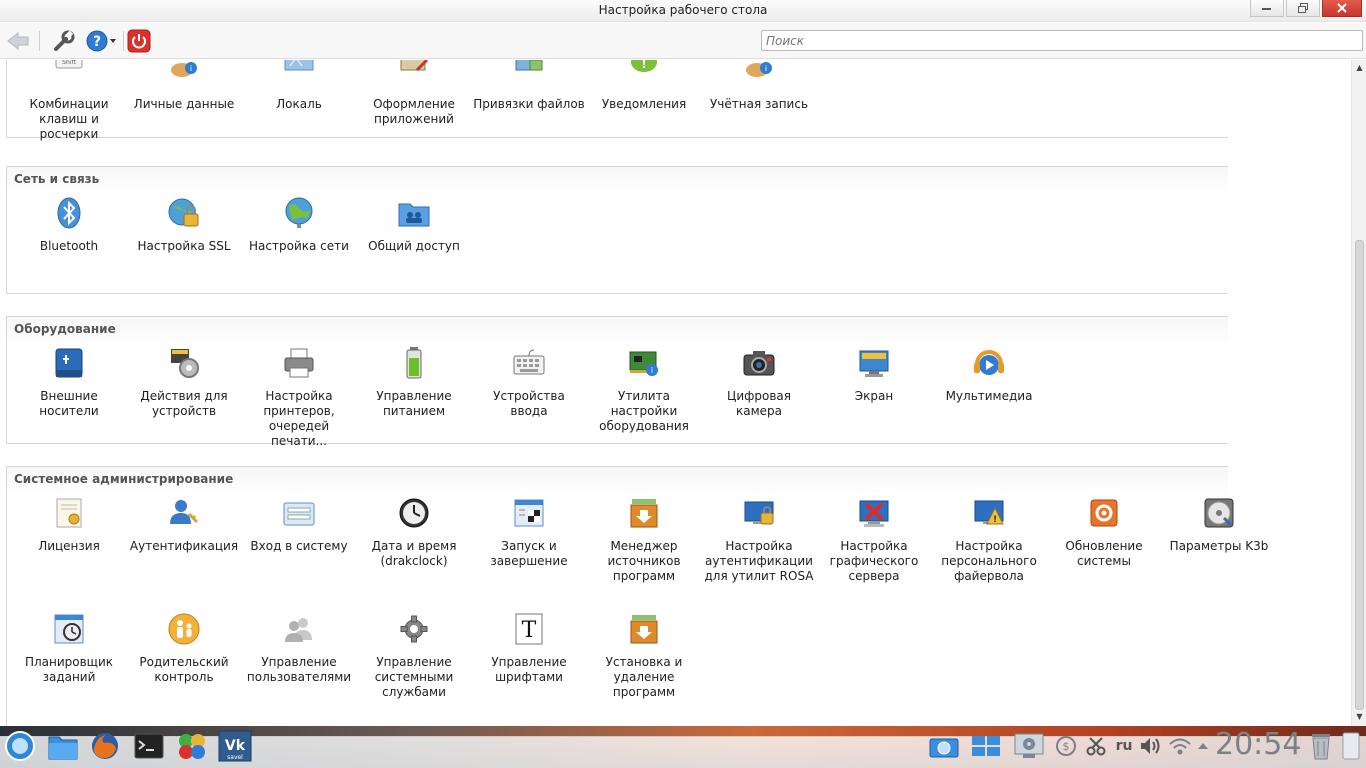  What do you see at coordinates (184, 629) in the screenshot?
I see `parental-control-icon` at bounding box center [184, 629].